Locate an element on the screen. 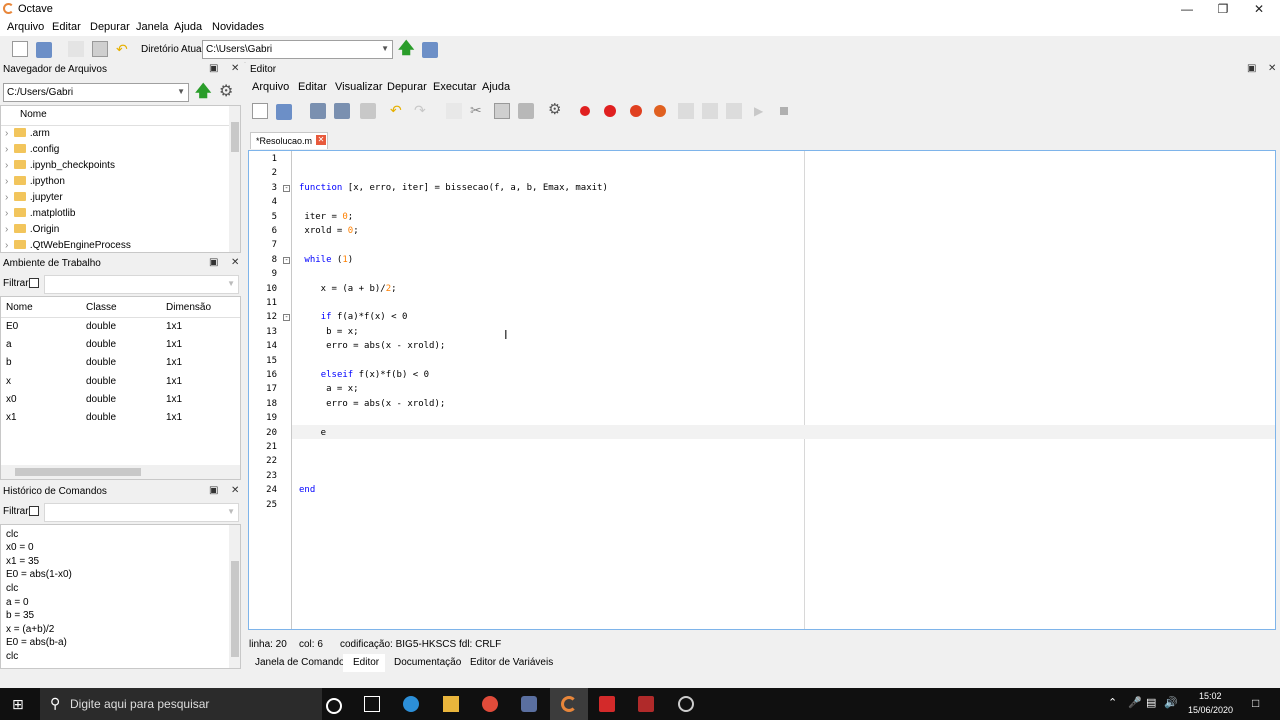 This screenshot has width=1280, height=720. column-header-classe: Classe is located at coordinates (101, 310).